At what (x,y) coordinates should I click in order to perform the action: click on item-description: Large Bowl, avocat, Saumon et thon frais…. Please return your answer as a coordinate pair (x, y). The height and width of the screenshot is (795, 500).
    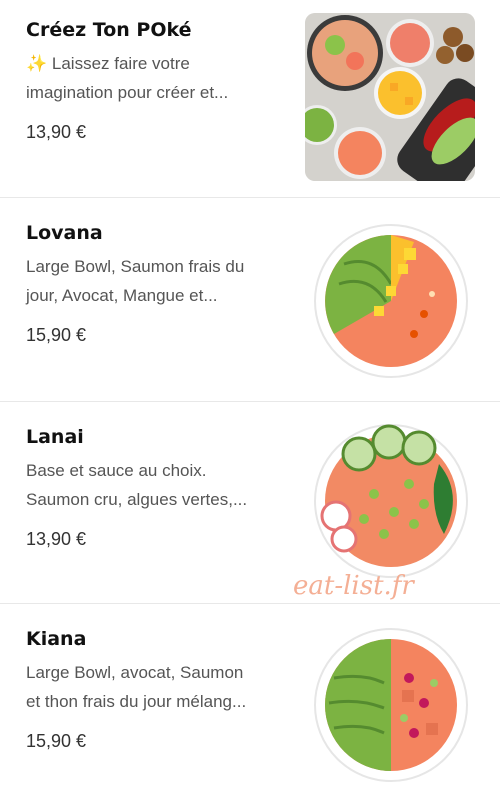
    Looking at the image, I should click on (136, 687).